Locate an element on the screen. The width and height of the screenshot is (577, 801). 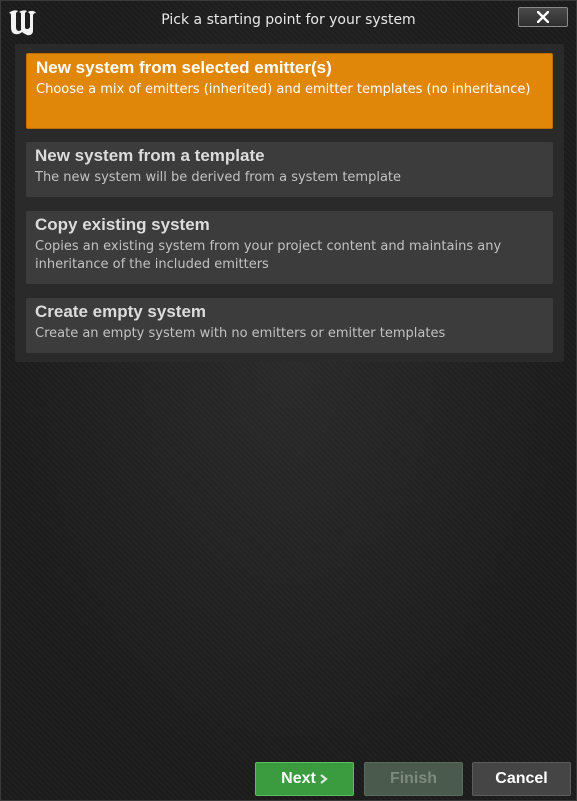
option-title: Create empty system is located at coordinates (121, 311).